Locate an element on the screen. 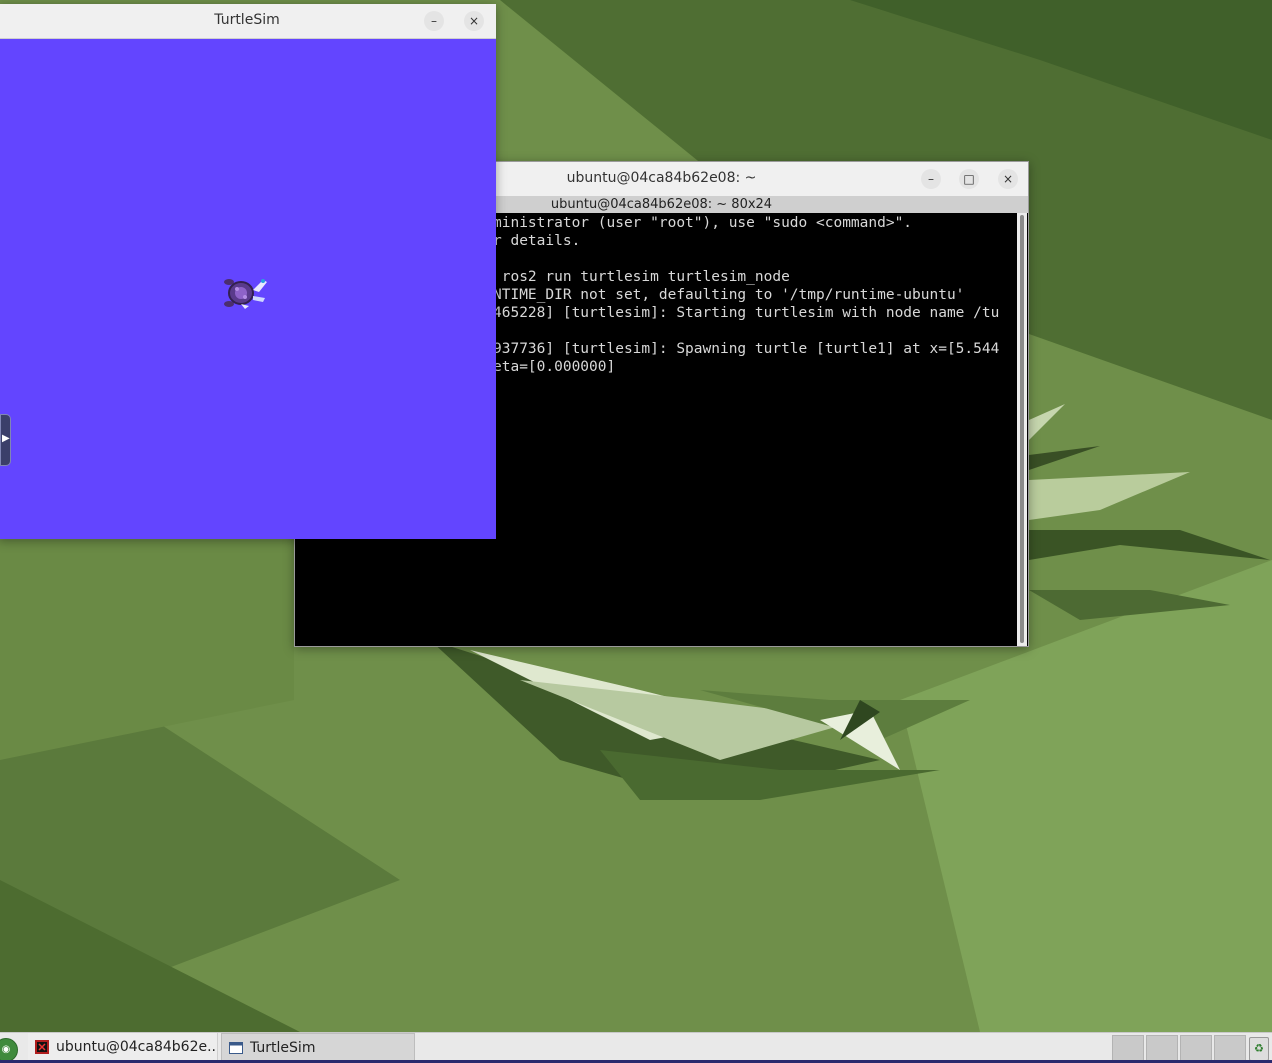  turtlesim-title: TurtleSim is located at coordinates (247, 20).